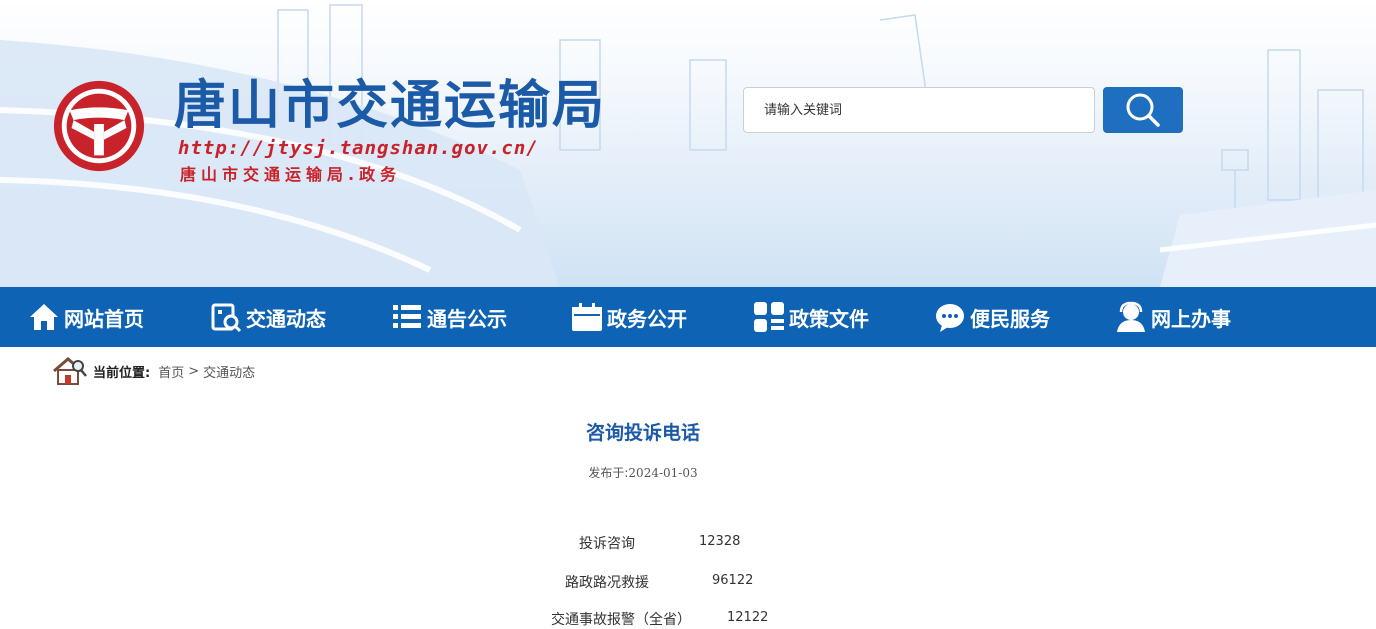  I want to click on nav-label: 政策文件, so click(829, 318).